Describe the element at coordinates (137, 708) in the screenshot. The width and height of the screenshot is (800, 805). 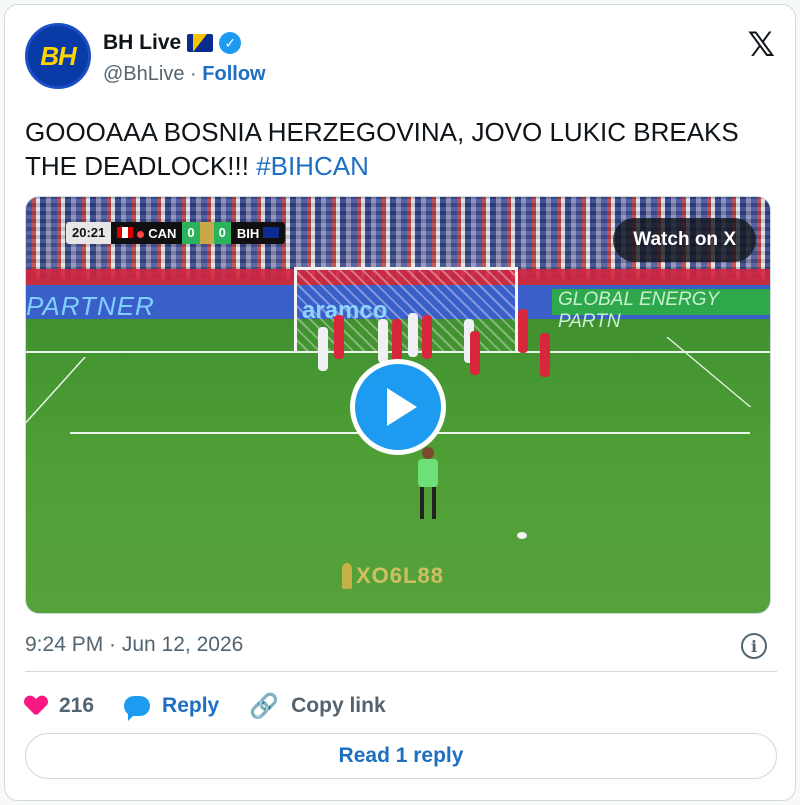
I see `reply-bubble-icon` at that location.